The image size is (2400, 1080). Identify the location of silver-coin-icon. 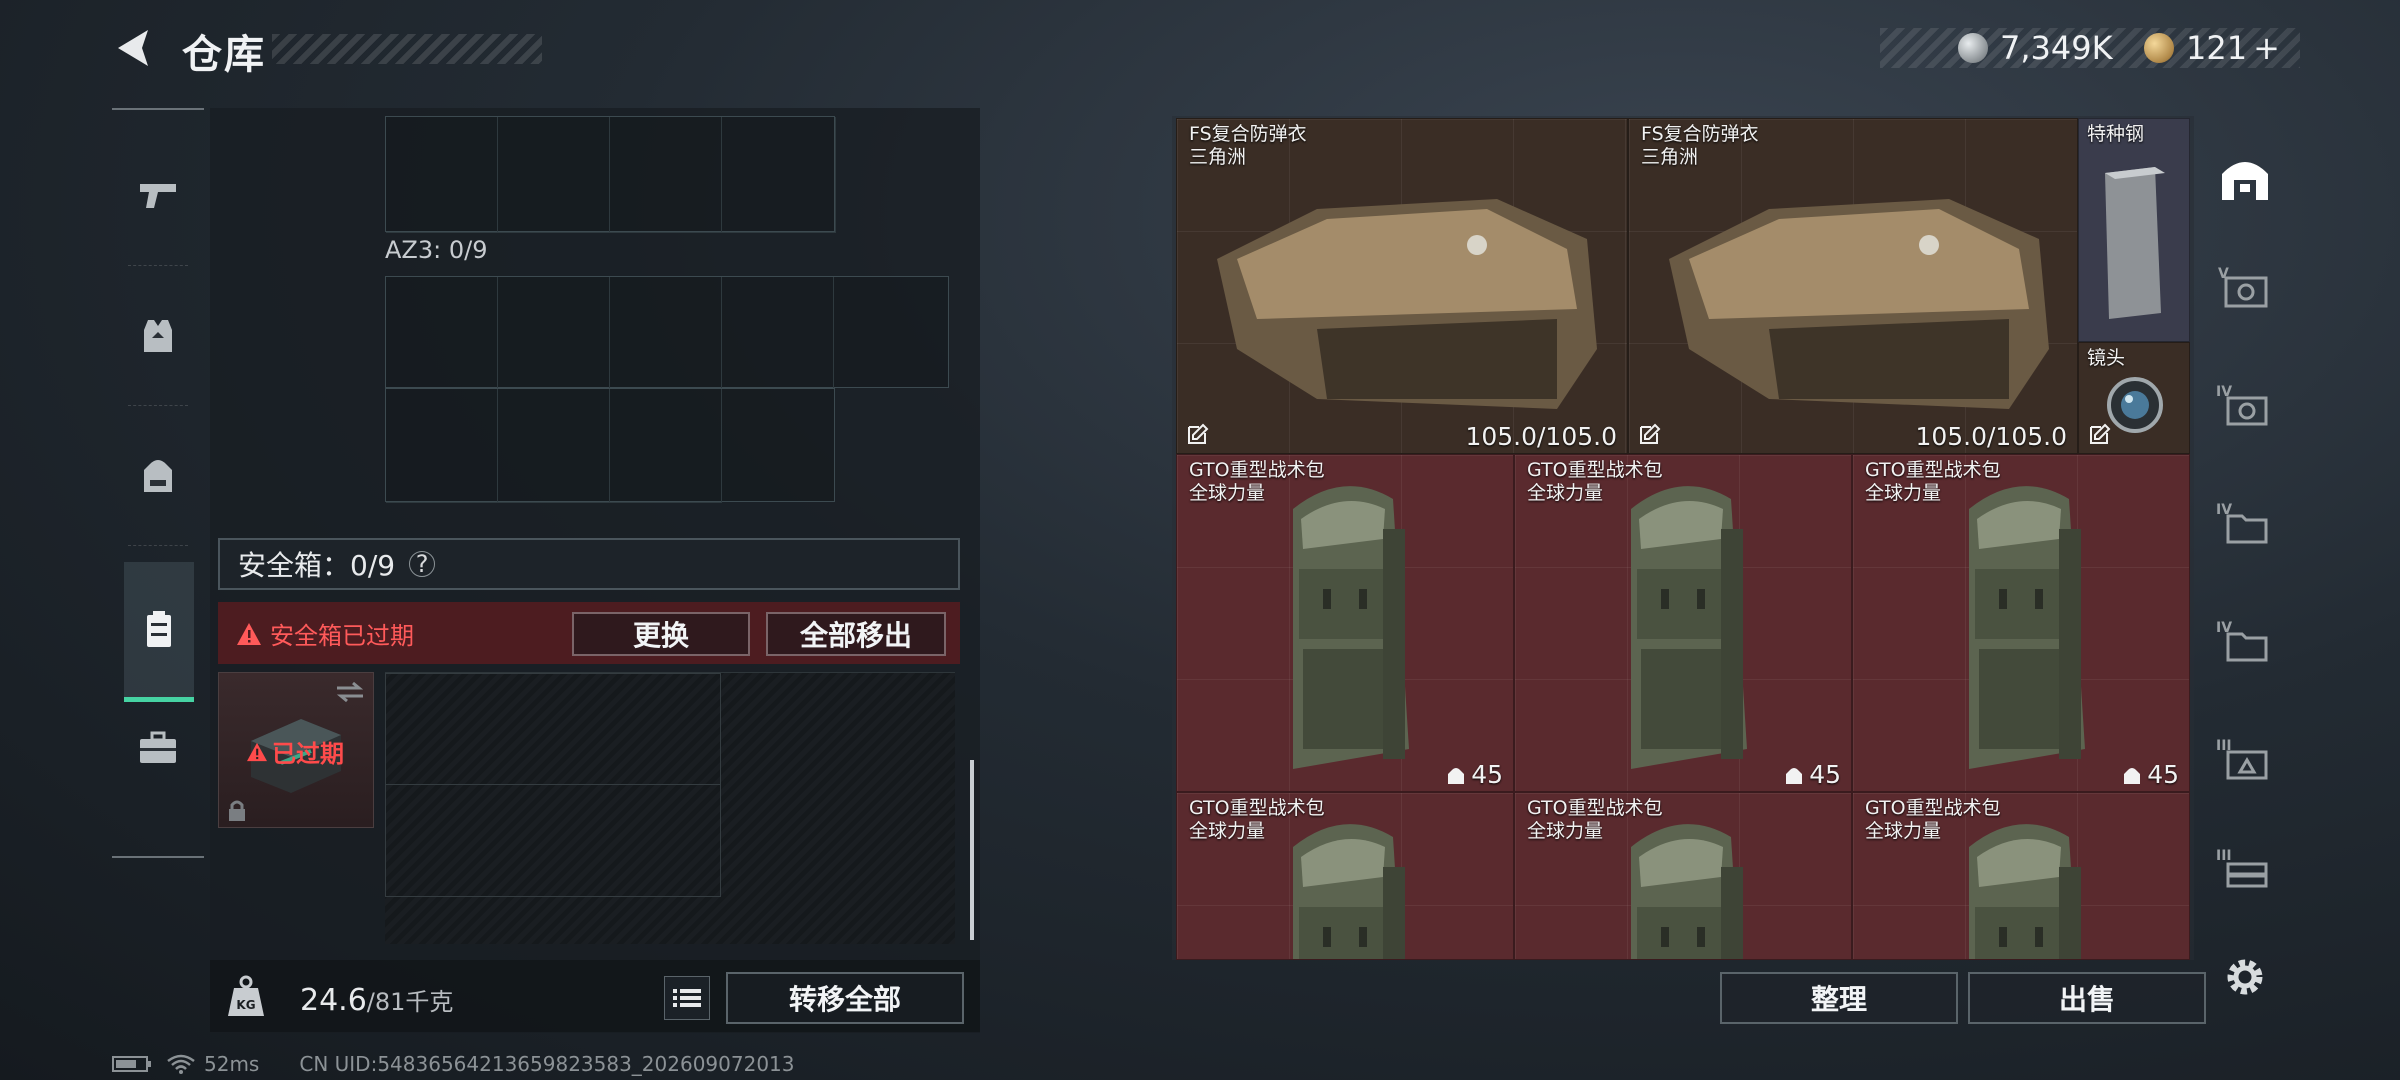
(1973, 48).